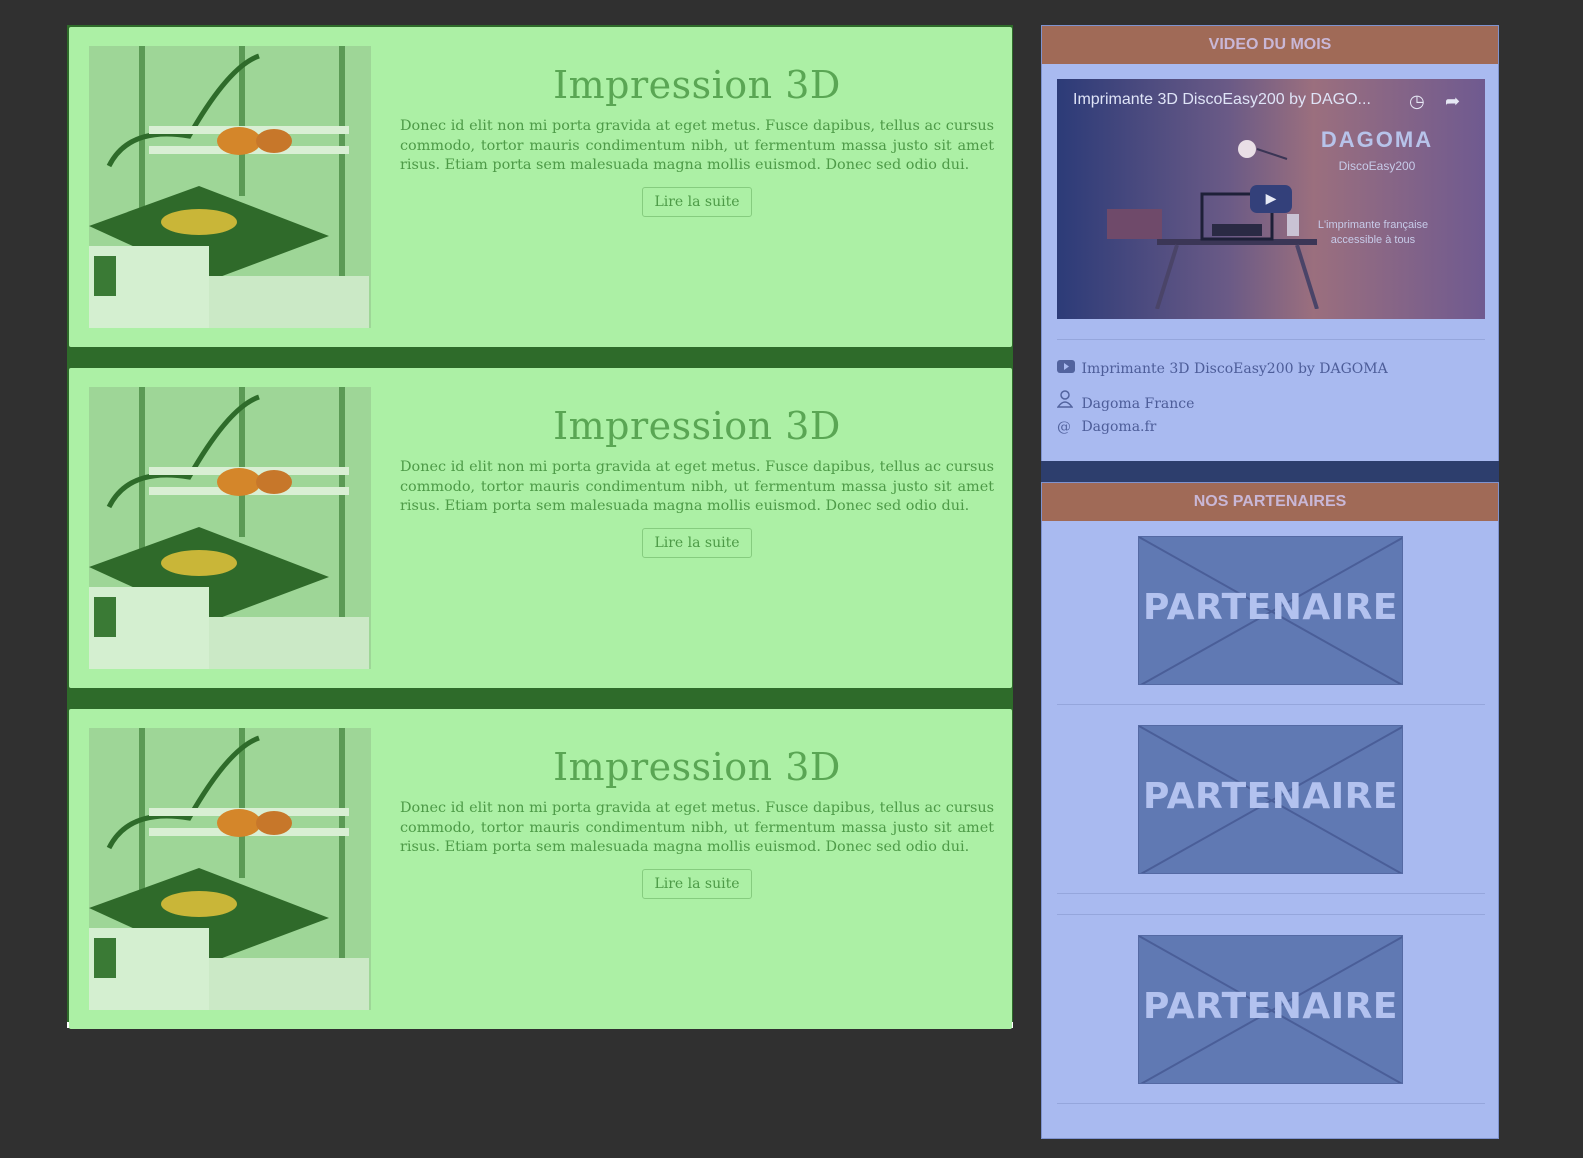 The image size is (1583, 1158). I want to click on channel-link-label: Dagoma France, so click(1138, 404).